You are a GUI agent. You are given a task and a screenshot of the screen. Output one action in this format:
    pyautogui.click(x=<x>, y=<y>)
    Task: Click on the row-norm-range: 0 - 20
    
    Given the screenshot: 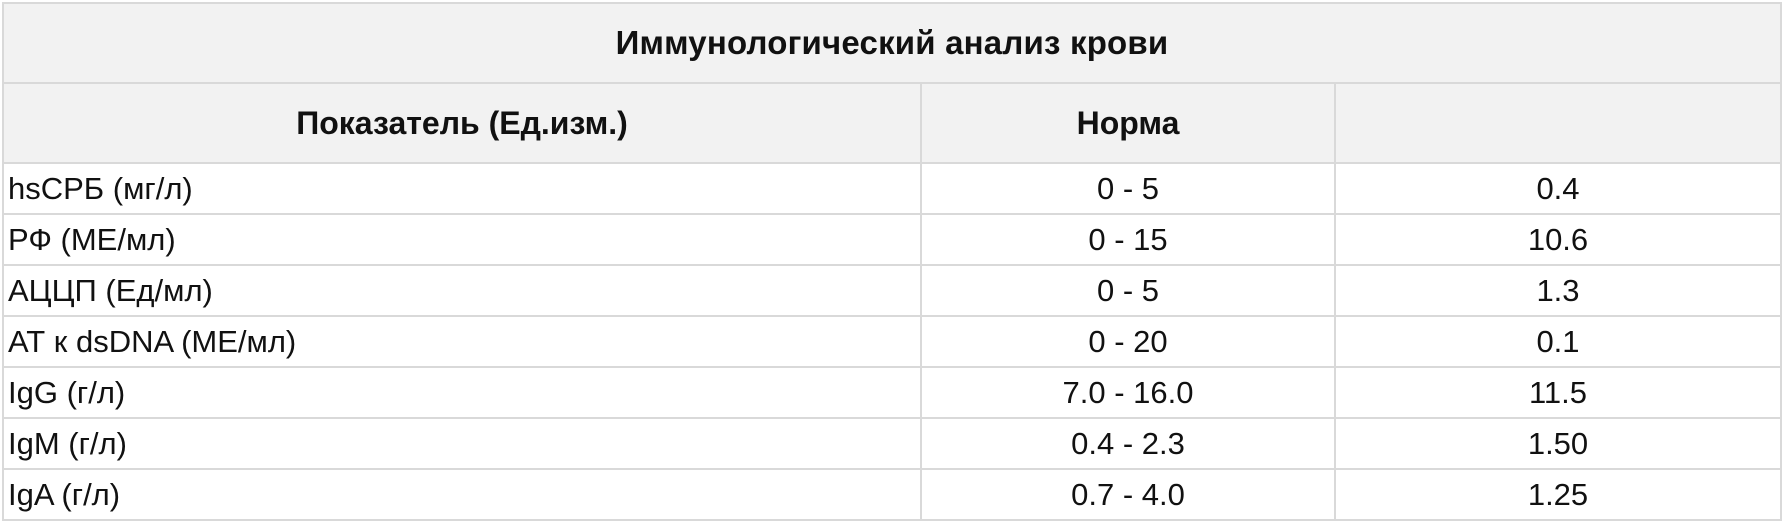 What is the action you would take?
    pyautogui.click(x=1128, y=341)
    